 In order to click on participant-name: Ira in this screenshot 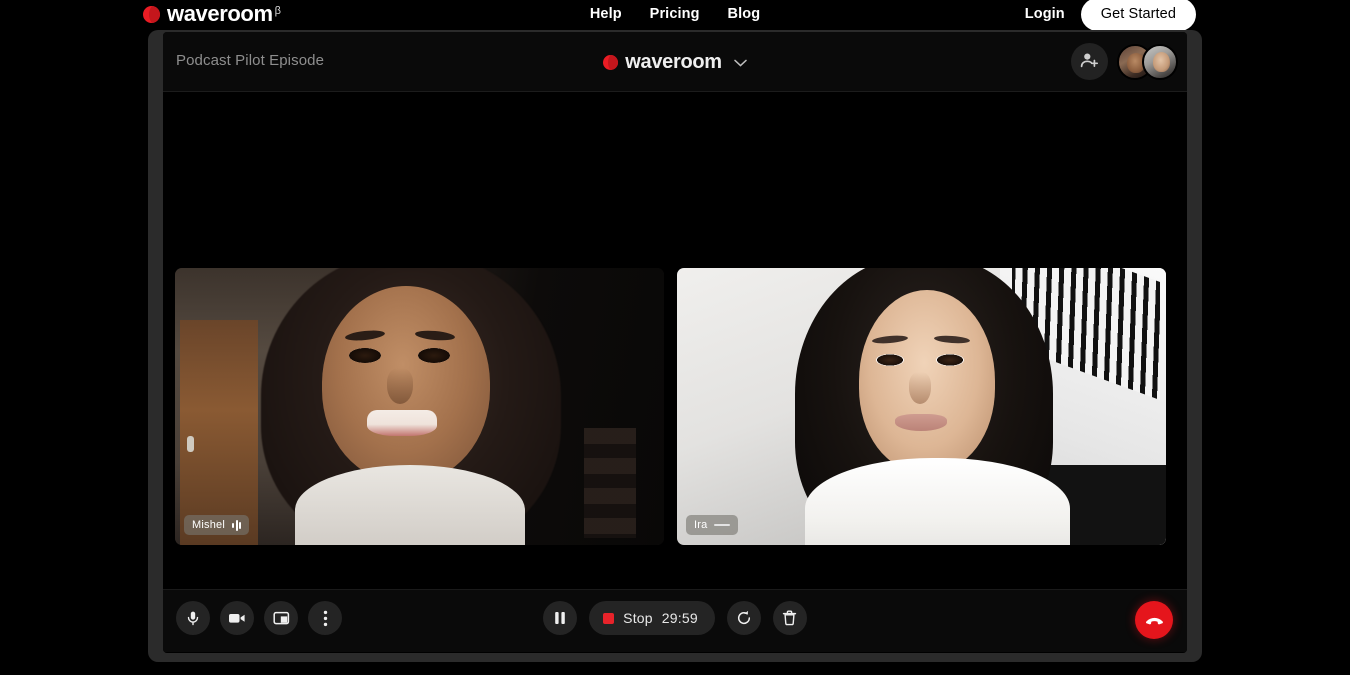, I will do `click(701, 525)`.